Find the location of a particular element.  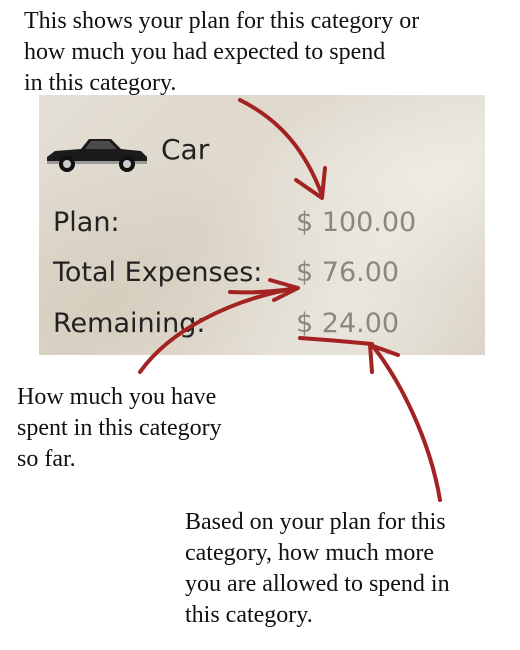

plan-value: $ 100.00 is located at coordinates (356, 222).